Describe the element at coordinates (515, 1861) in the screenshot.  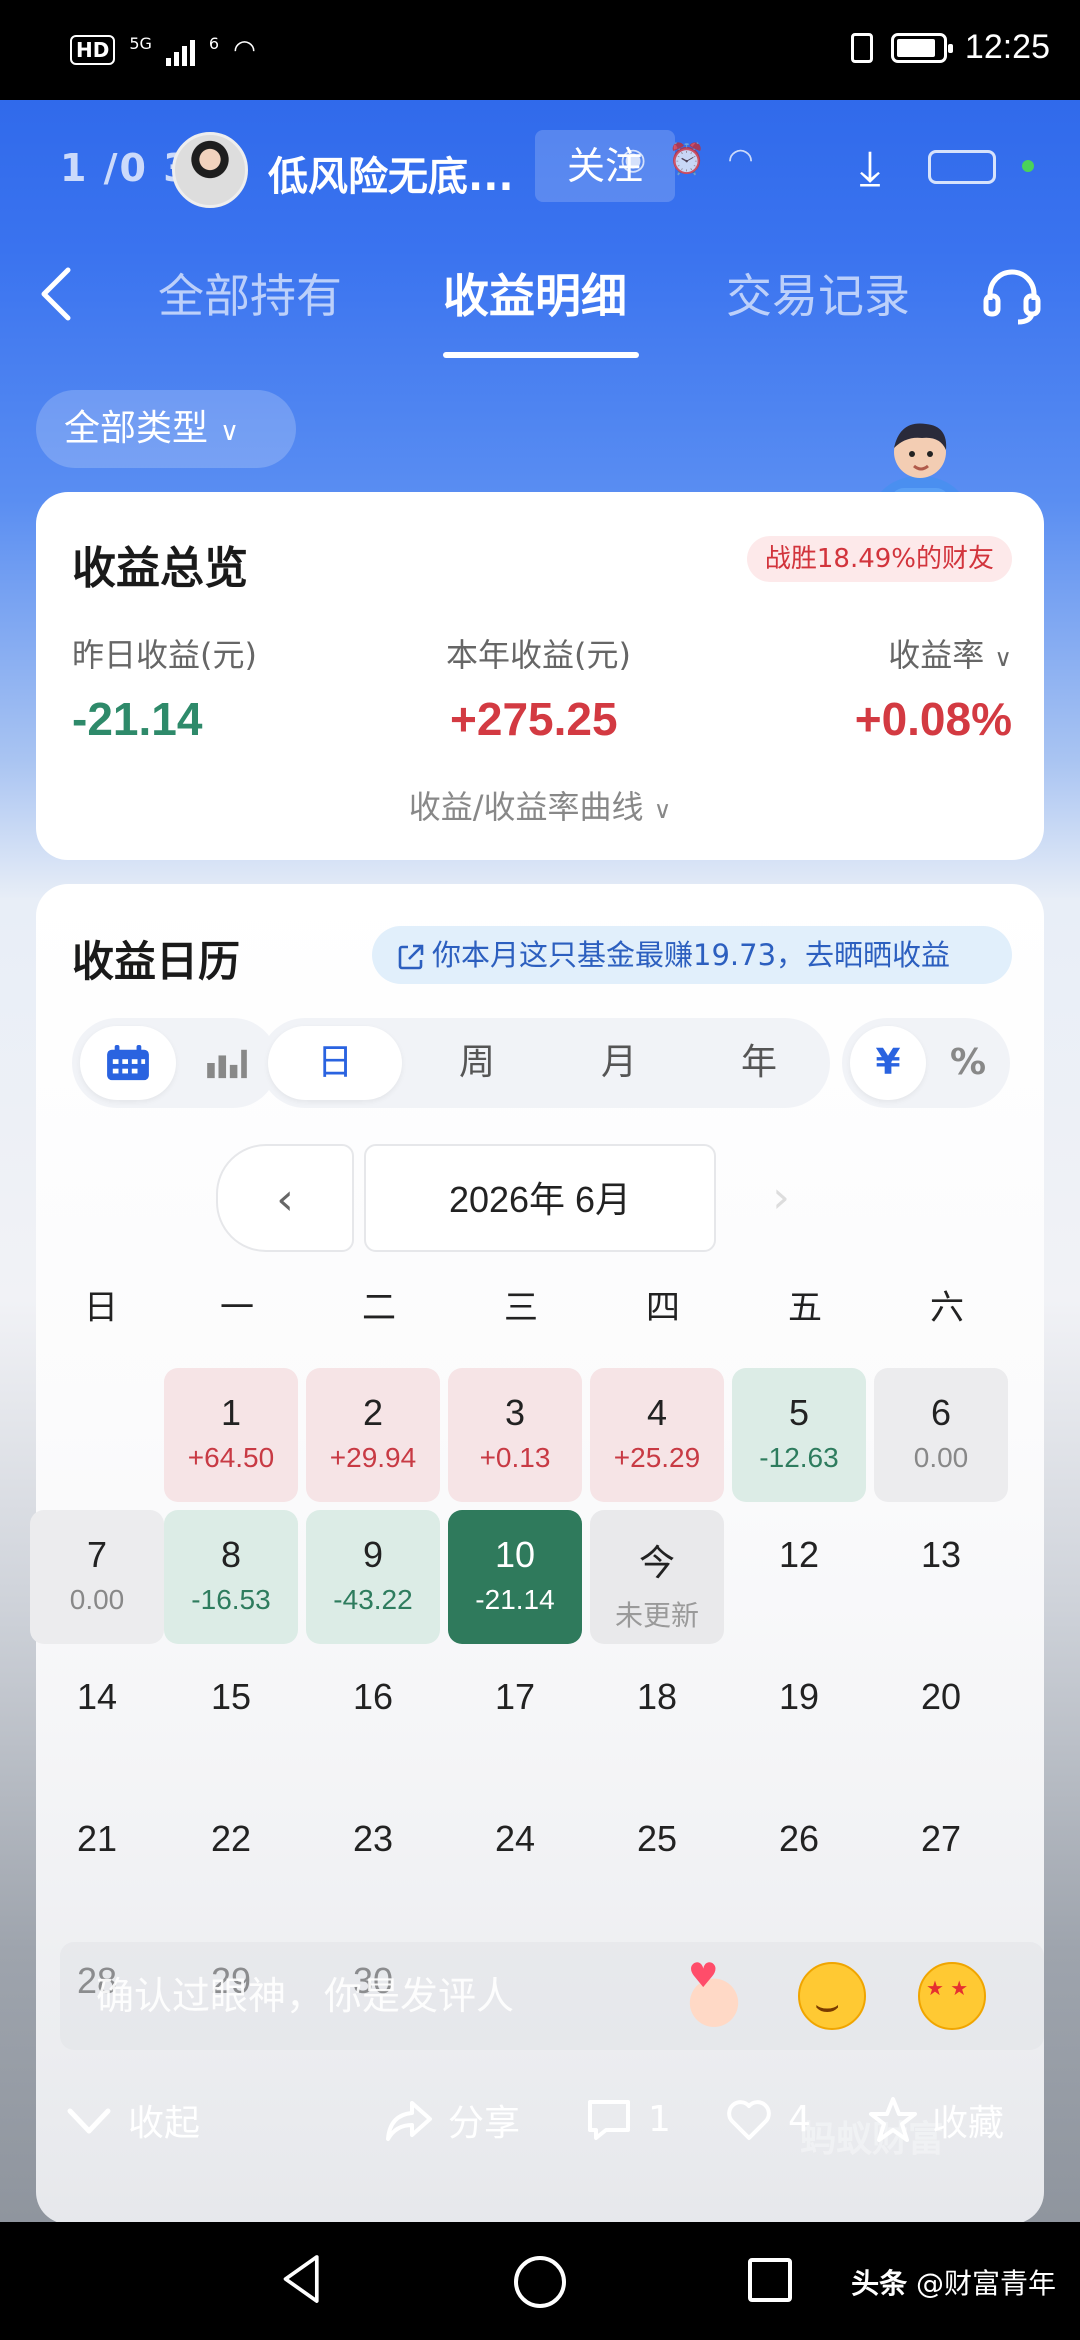
I see `calendar-day: 24` at that location.